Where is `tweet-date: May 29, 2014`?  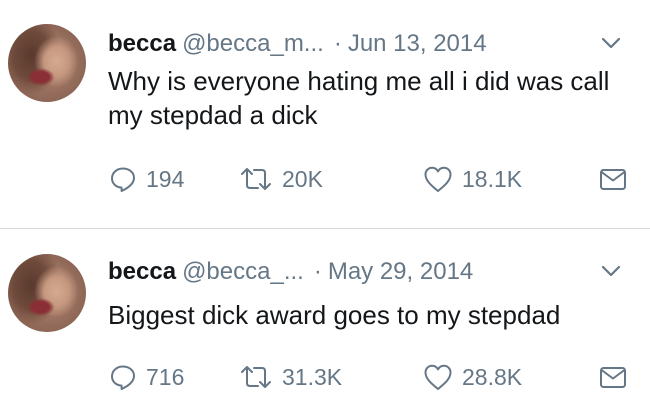
tweet-date: May 29, 2014 is located at coordinates (400, 271).